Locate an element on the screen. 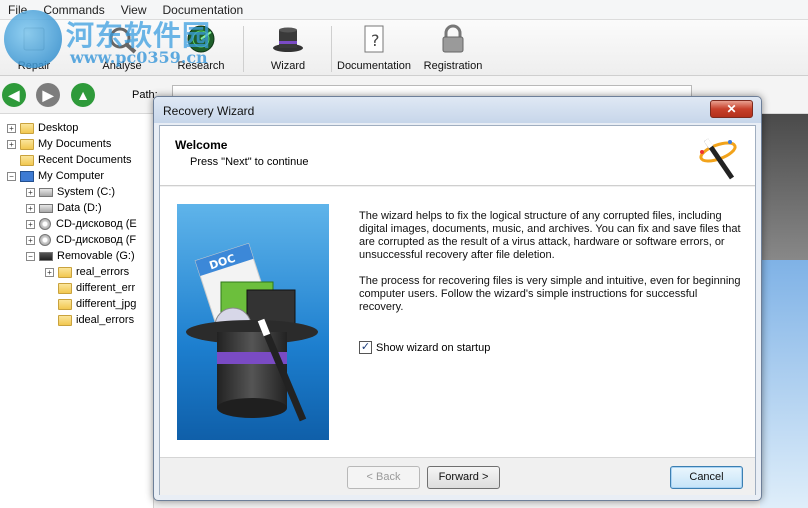 The width and height of the screenshot is (808, 508). tree-item-ideal-errors: ideal_errors is located at coordinates (96, 320).